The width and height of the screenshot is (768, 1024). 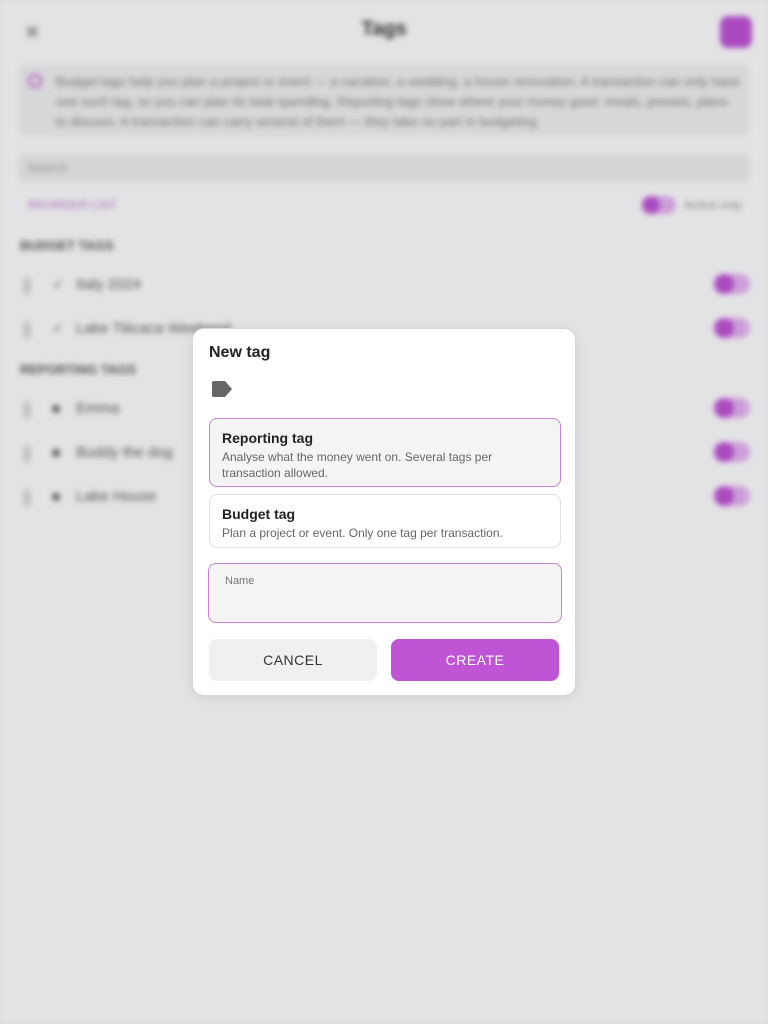 I want to click on name-field: Name, so click(x=385, y=593).